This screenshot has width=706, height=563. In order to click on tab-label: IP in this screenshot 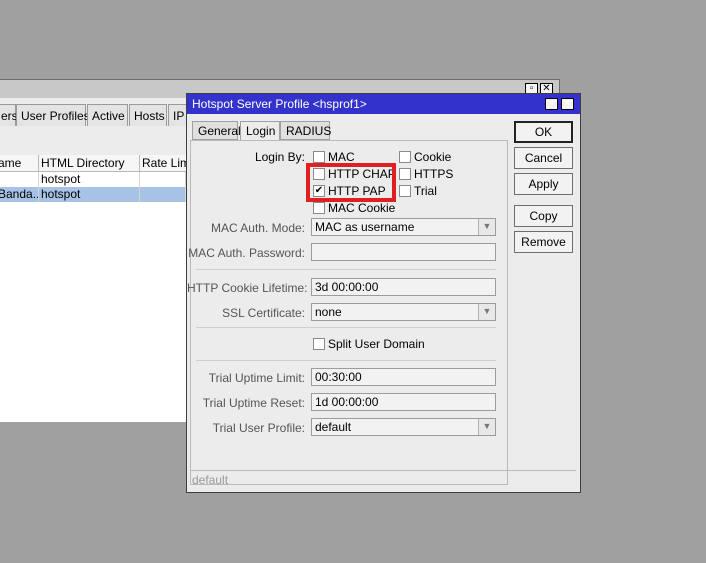, I will do `click(179, 116)`.